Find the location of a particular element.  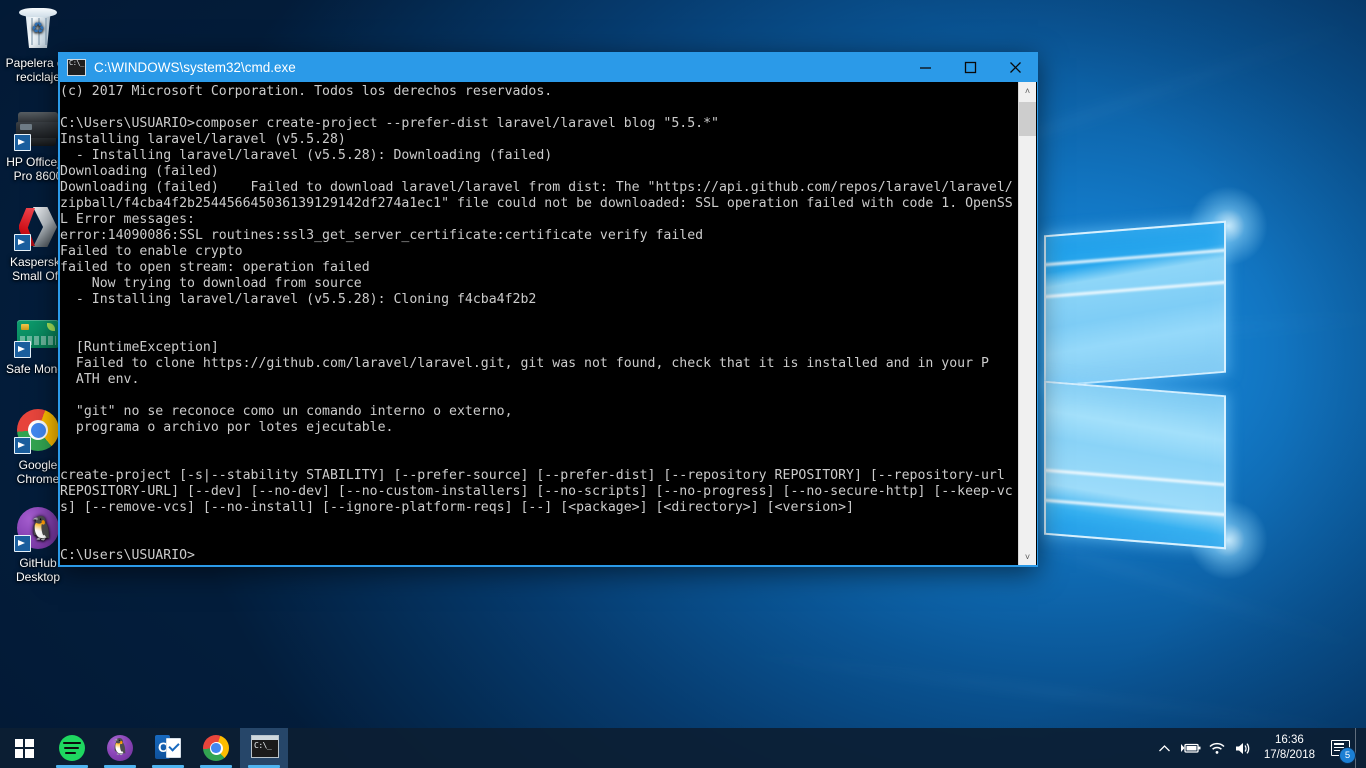

taskbar-item-cmd is located at coordinates (264, 748).